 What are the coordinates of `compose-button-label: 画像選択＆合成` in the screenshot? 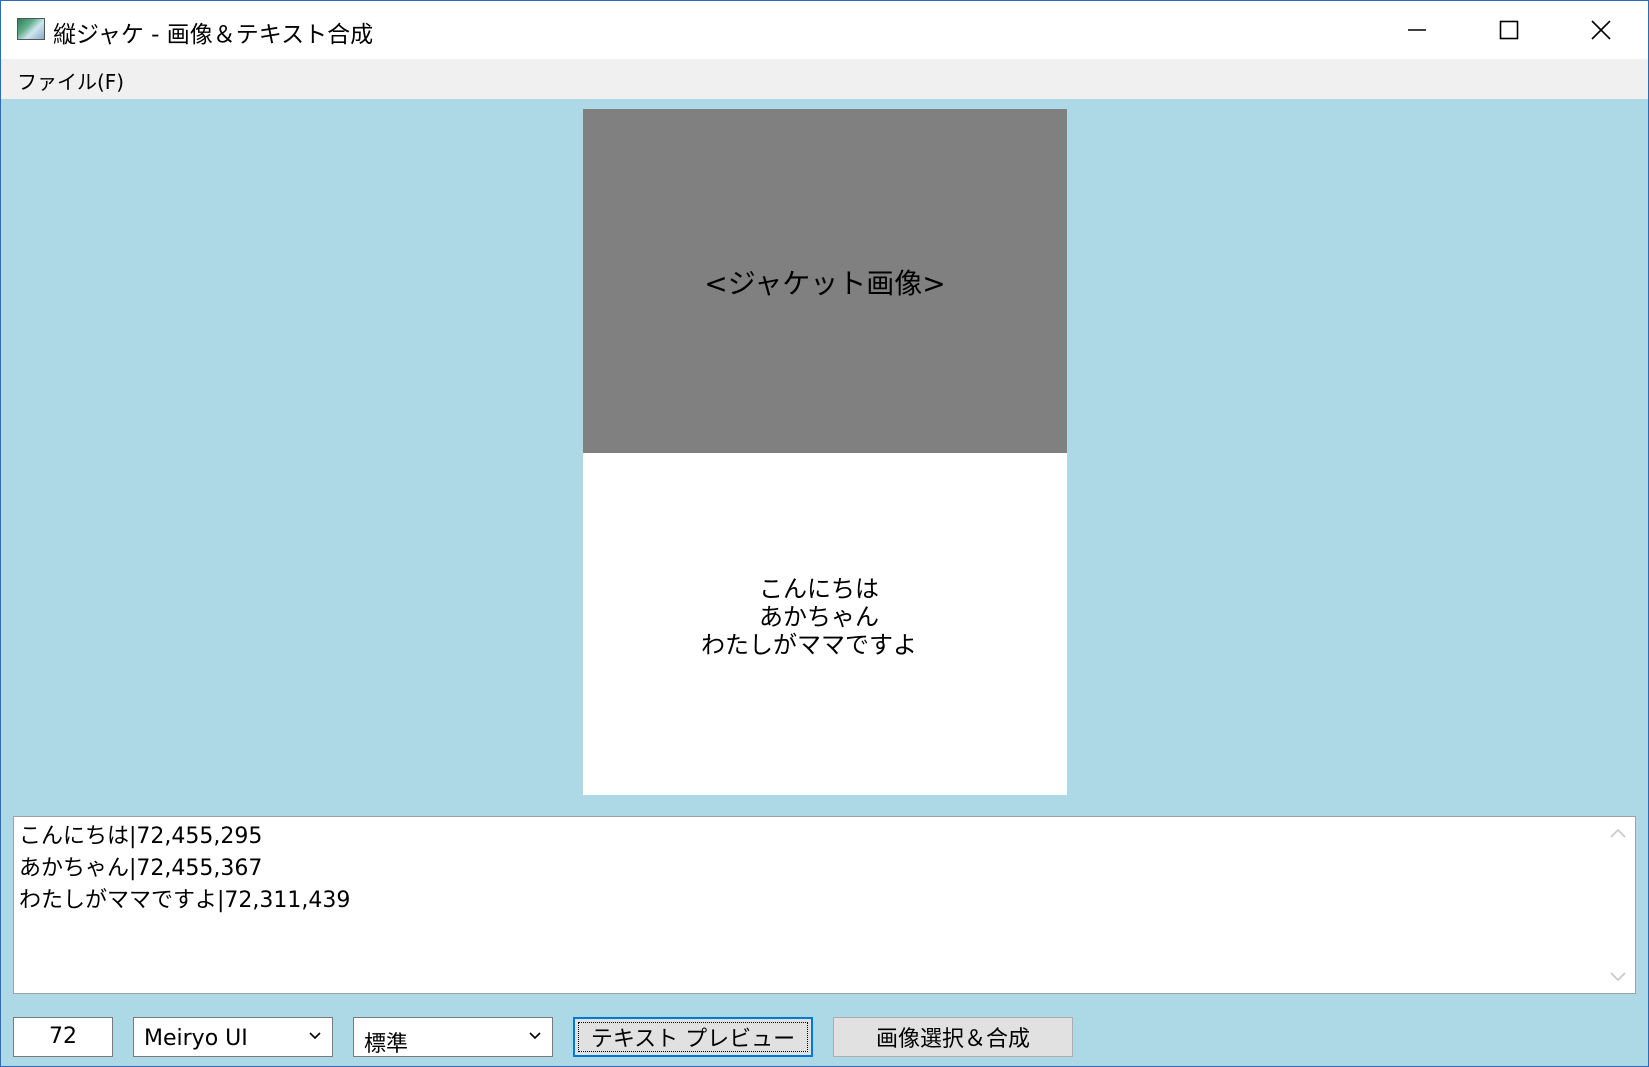 It's located at (952, 1039).